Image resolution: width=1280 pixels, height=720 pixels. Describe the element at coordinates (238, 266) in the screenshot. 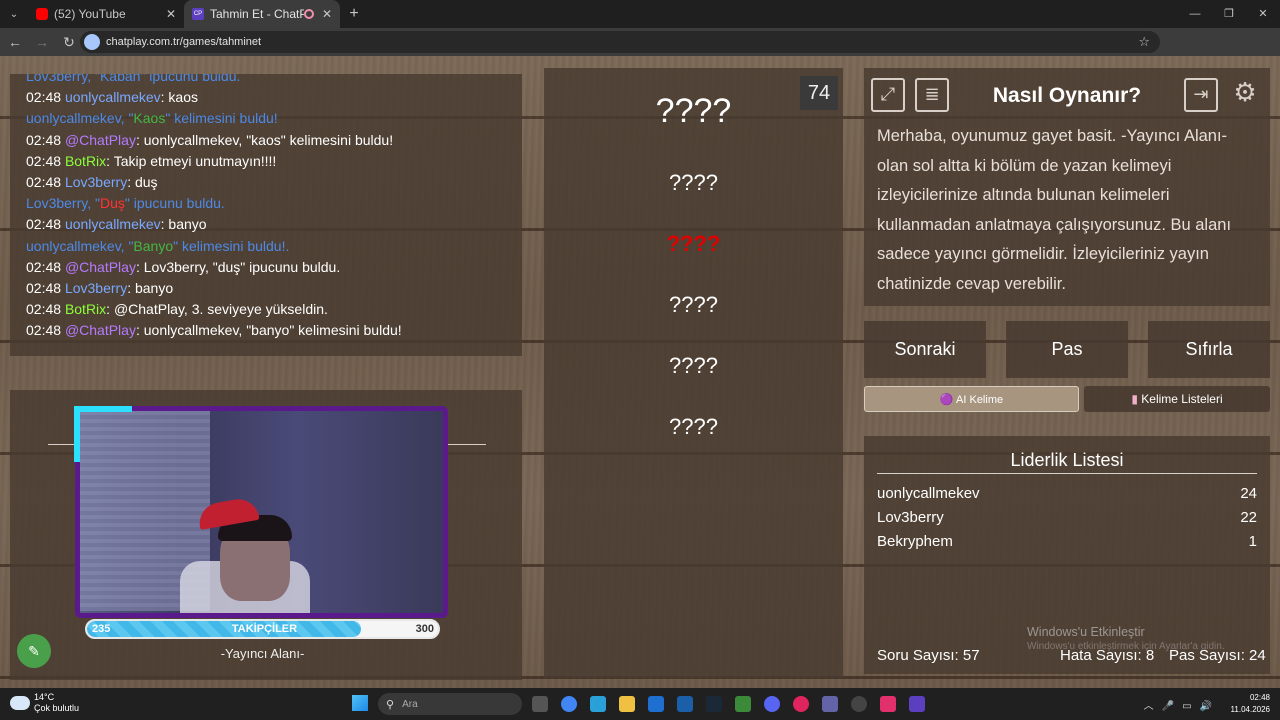

I see `chat-text: : Lov3berry, "duş" ipucunu buldu.` at that location.